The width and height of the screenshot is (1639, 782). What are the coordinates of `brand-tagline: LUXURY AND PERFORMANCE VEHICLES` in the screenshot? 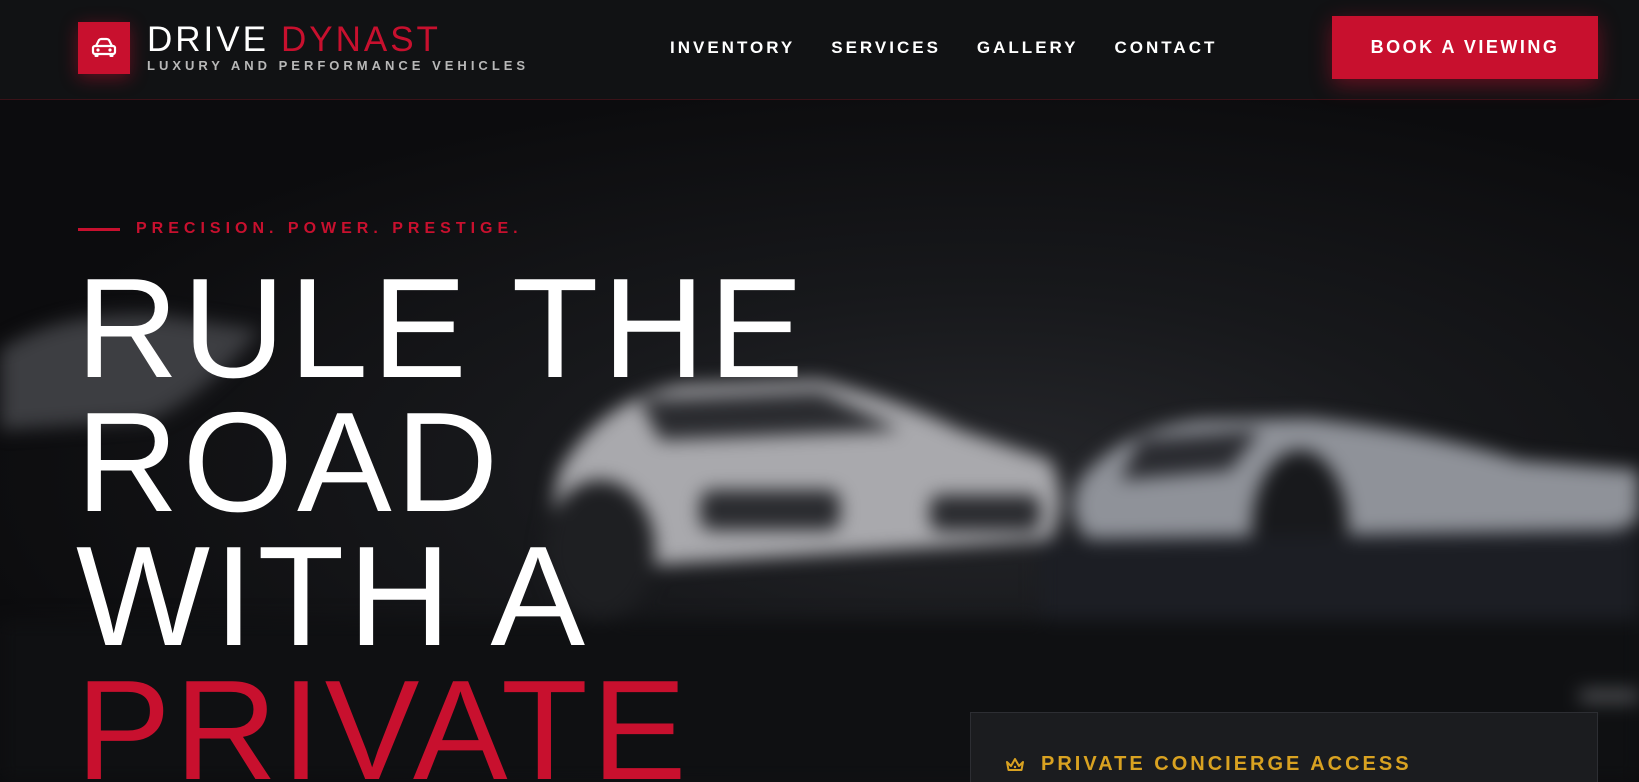 It's located at (338, 65).